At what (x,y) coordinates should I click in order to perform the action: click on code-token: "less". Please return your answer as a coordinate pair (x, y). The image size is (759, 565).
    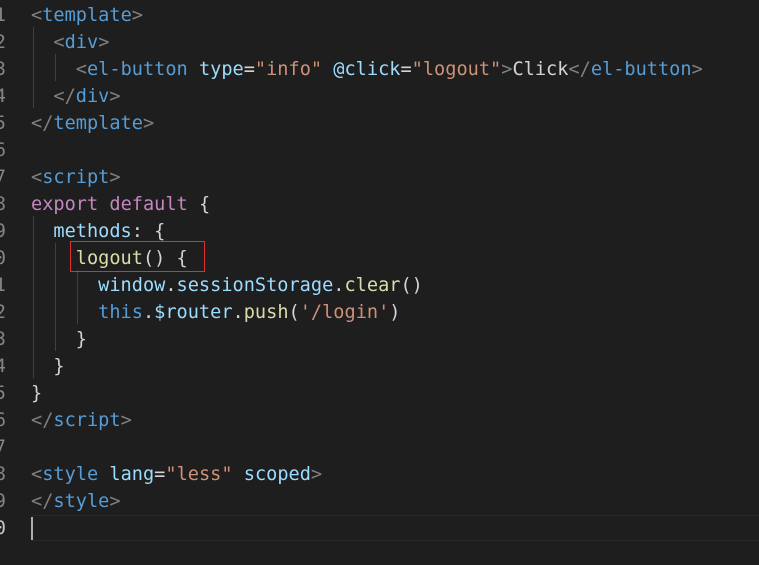
    Looking at the image, I should click on (199, 474).